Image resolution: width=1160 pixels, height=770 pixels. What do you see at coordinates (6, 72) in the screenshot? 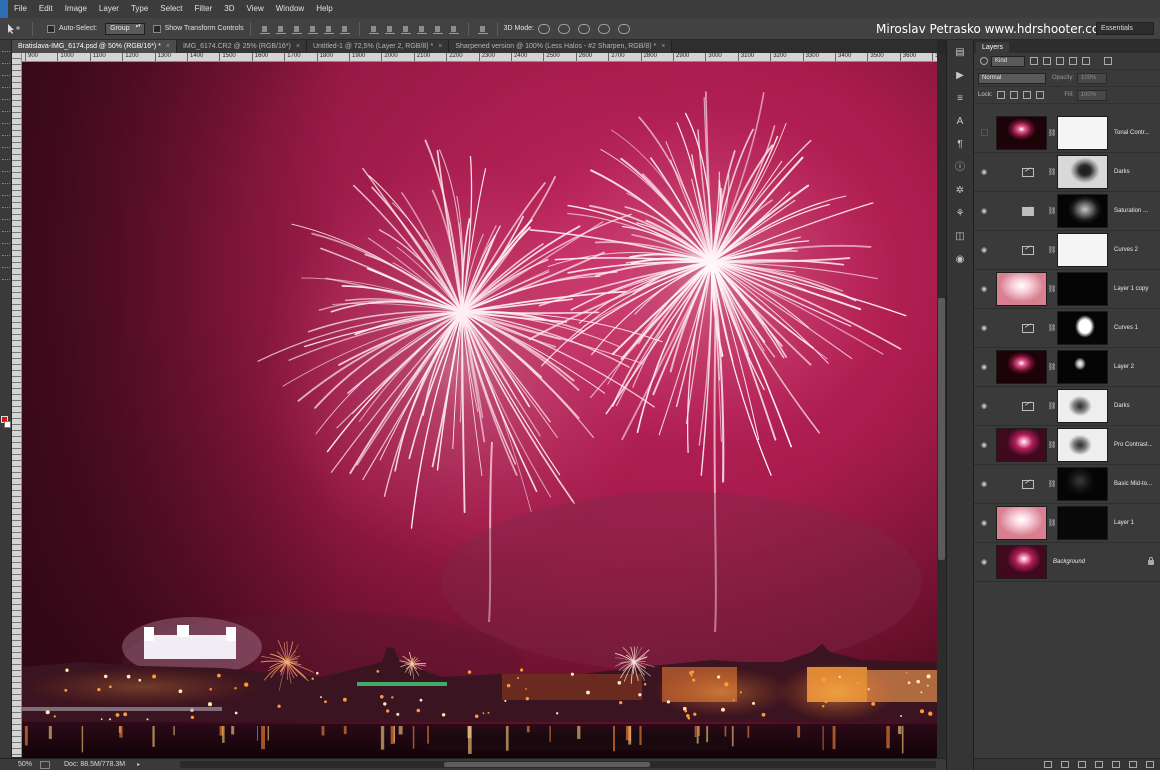
I see `lasso-tool-icon` at bounding box center [6, 72].